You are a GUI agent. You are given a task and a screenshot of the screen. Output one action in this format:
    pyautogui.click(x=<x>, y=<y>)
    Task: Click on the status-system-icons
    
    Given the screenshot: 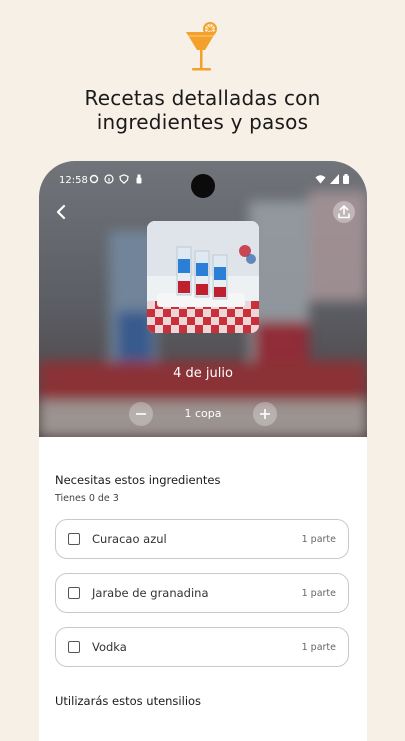 What is the action you would take?
    pyautogui.click(x=332, y=179)
    